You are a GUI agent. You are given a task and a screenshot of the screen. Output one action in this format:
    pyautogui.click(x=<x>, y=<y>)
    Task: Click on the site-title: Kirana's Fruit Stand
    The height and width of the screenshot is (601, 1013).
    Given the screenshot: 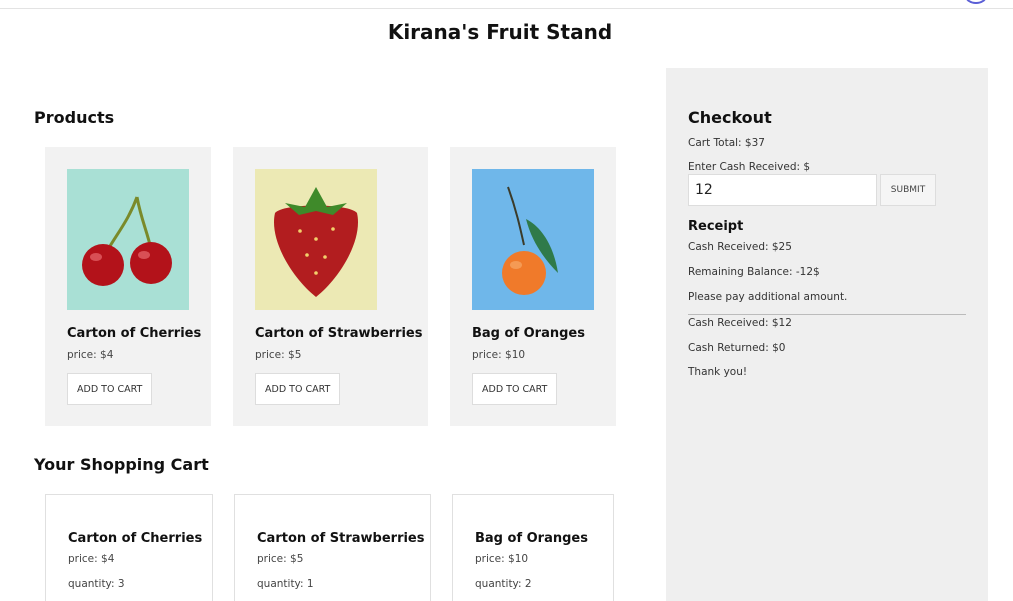 What is the action you would take?
    pyautogui.click(x=500, y=32)
    